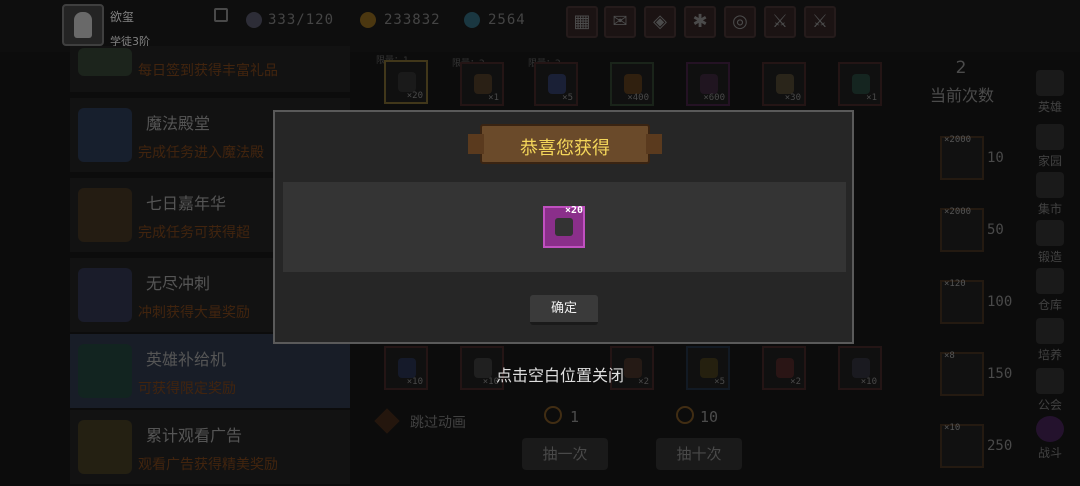 Image resolution: width=1080 pixels, height=486 pixels. I want to click on reward-item: ×20, so click(564, 226).